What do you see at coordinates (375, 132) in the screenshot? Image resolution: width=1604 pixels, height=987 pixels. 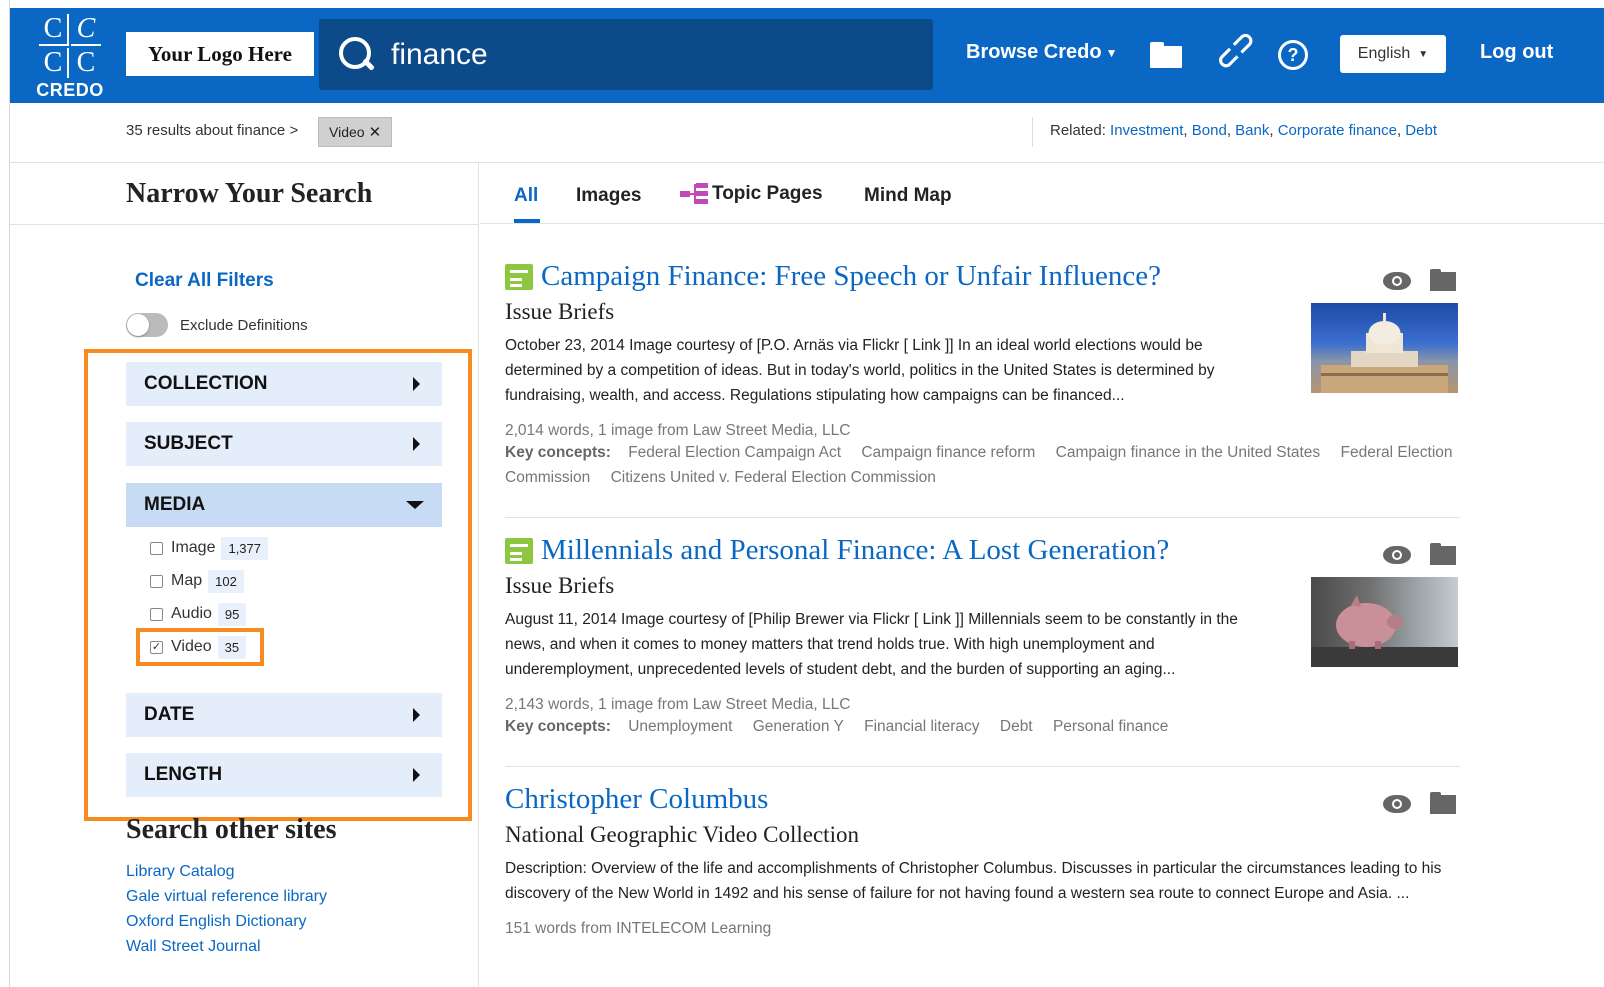 I see `close-icon: ✕` at bounding box center [375, 132].